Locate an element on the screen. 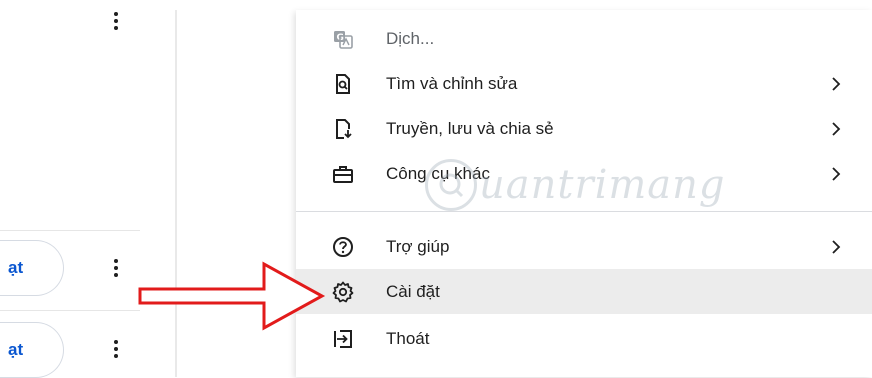 The width and height of the screenshot is (872, 378). help-icon is located at coordinates (343, 247).